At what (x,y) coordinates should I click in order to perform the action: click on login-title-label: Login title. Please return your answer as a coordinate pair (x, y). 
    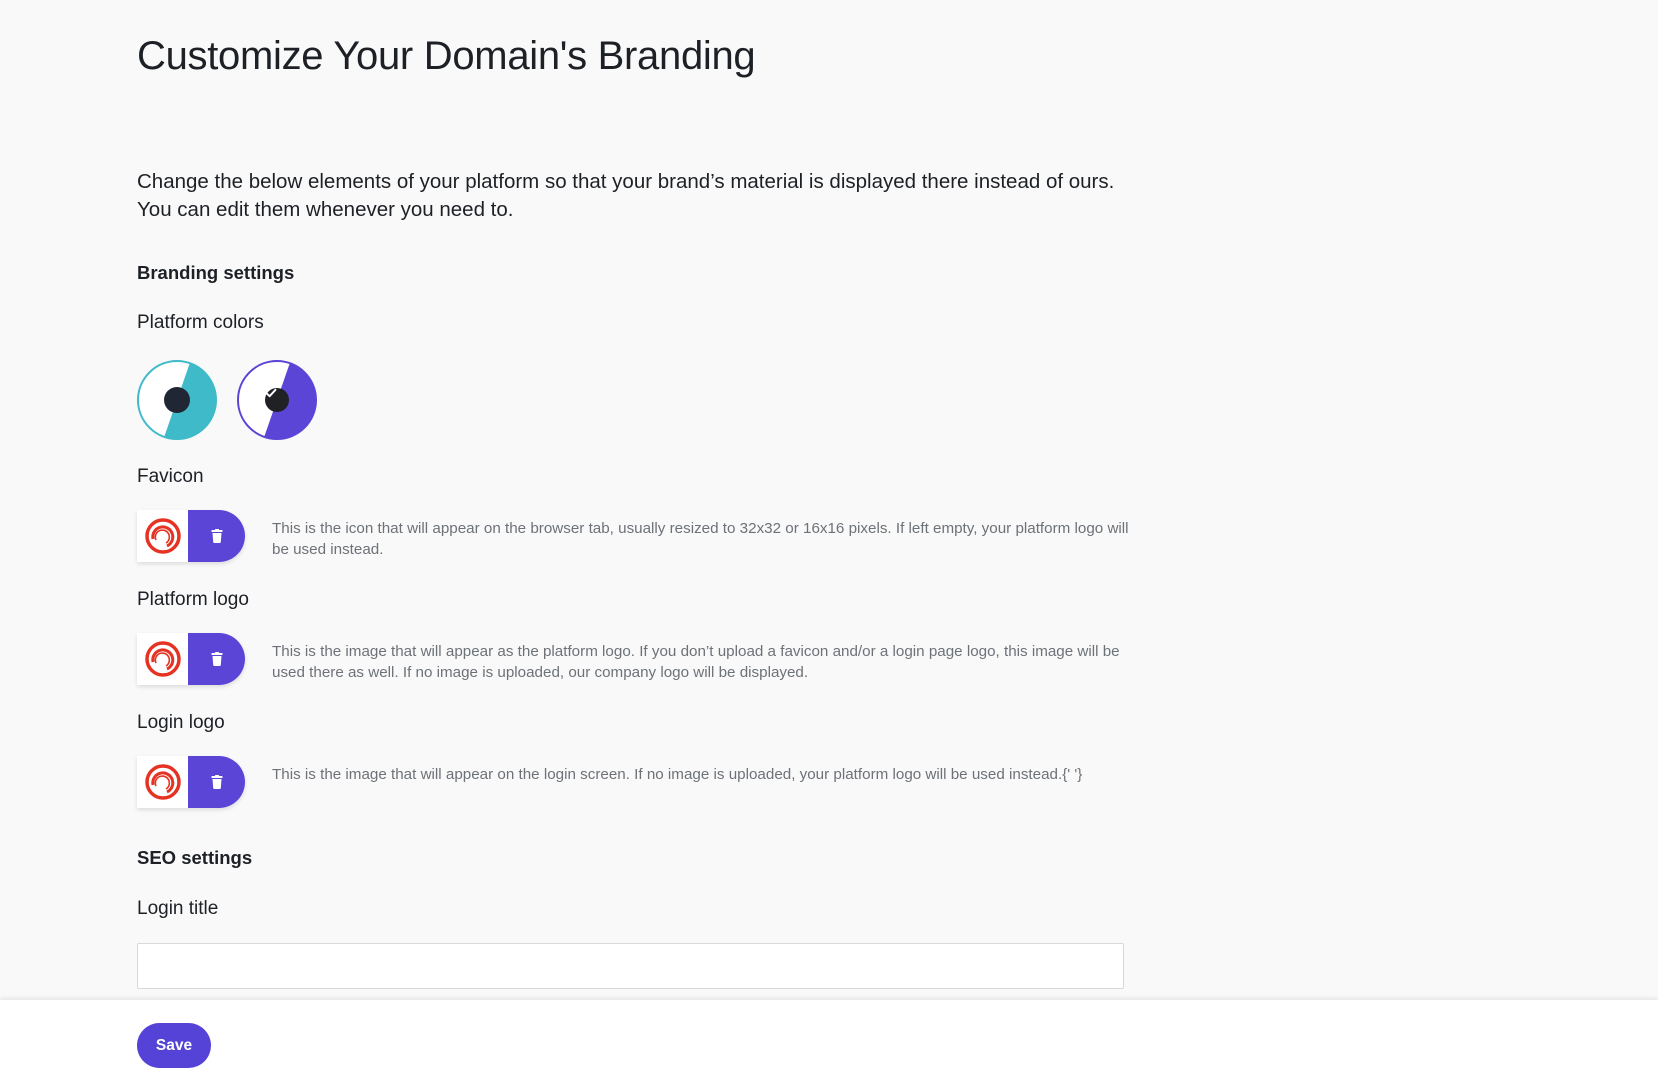
    Looking at the image, I should click on (178, 908).